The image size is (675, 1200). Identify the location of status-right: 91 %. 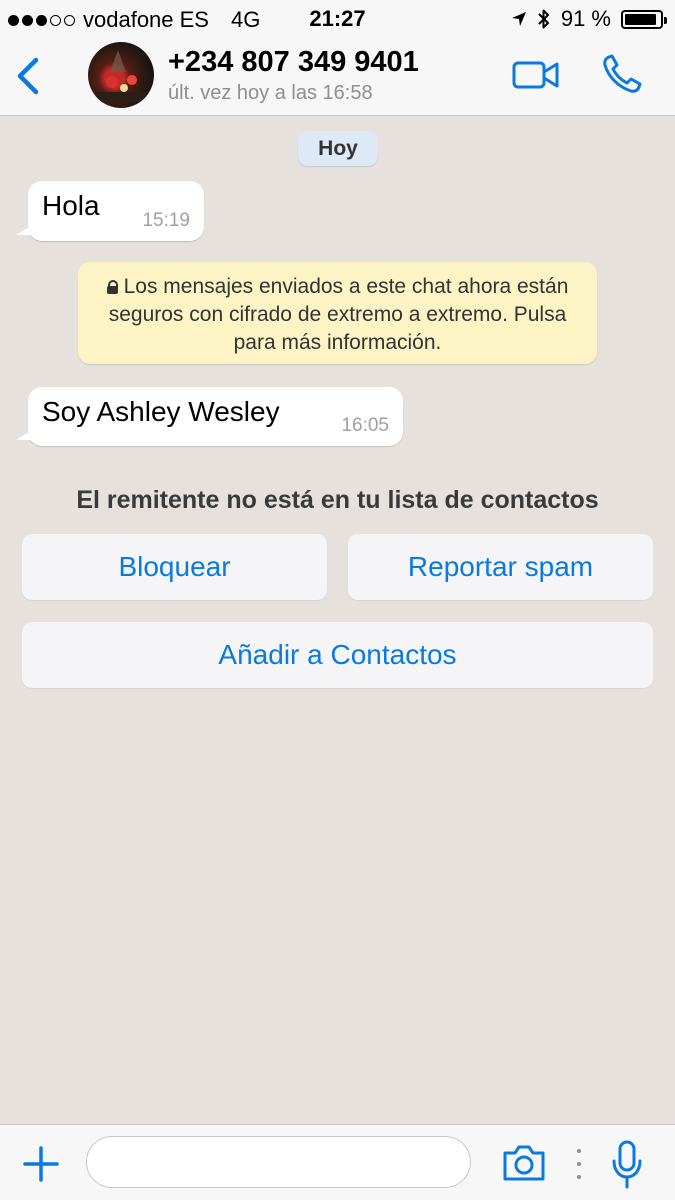
(589, 19).